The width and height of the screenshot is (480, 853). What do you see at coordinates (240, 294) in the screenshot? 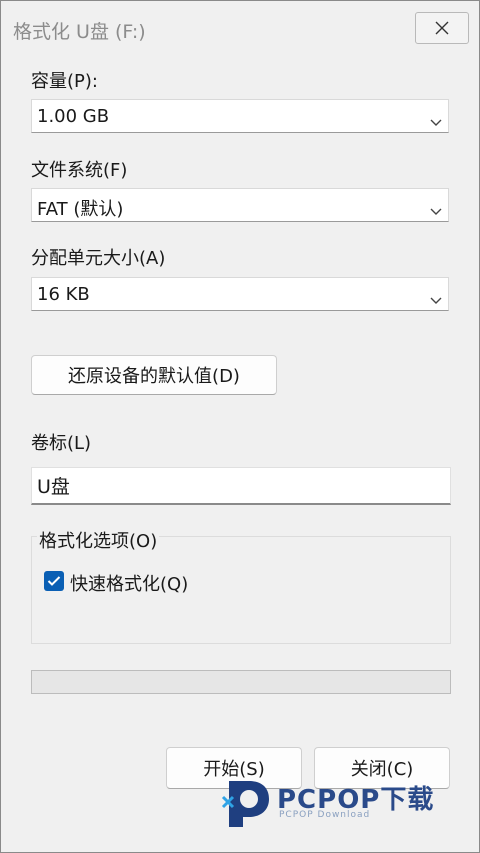
I see `allocation-unit-select: 16 KB` at bounding box center [240, 294].